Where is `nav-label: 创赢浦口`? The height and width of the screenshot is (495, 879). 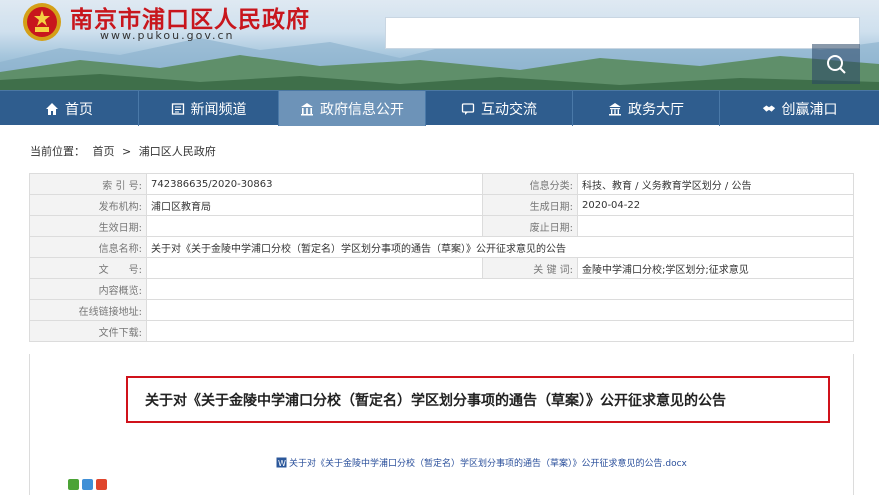 nav-label: 创赢浦口 is located at coordinates (809, 109).